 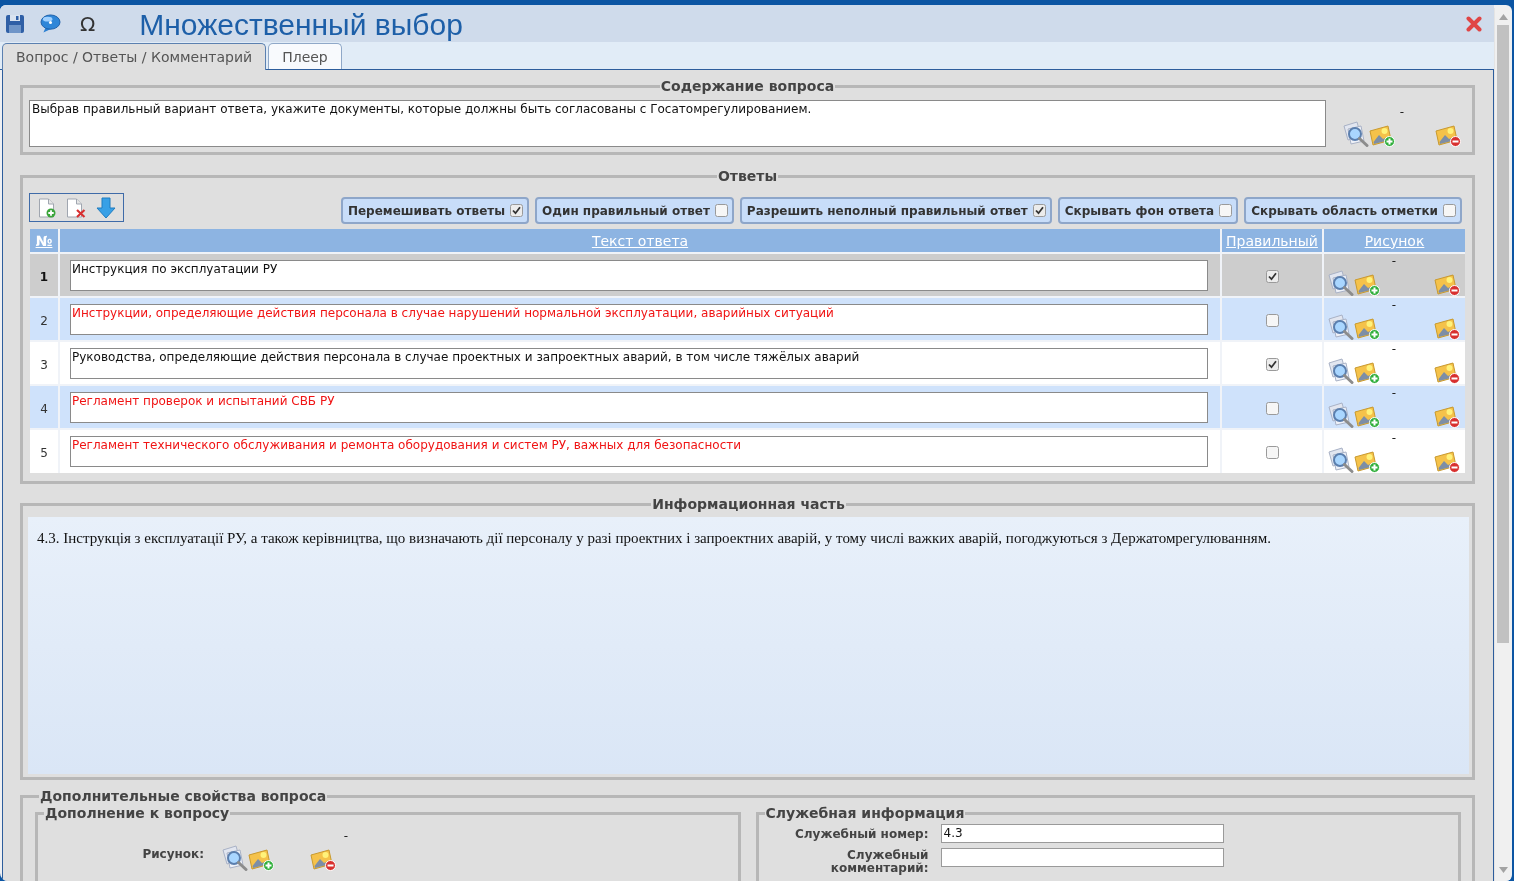 I want to click on tab: Вопрос / Ответы / Комментарий, so click(x=134, y=56).